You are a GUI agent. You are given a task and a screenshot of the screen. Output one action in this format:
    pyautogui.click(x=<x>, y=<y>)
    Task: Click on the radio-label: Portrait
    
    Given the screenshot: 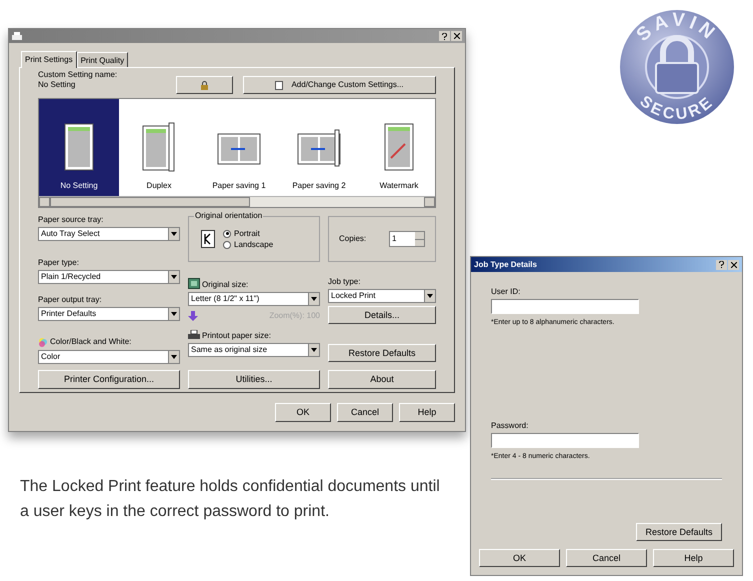 What is the action you would take?
    pyautogui.click(x=247, y=234)
    